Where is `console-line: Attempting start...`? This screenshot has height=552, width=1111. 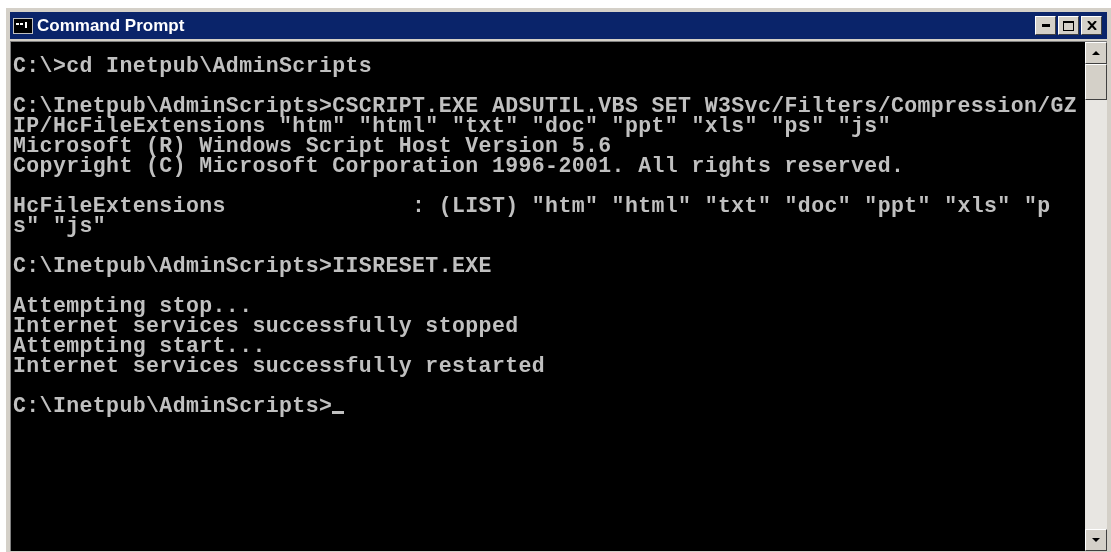 console-line: Attempting start... is located at coordinates (139, 346).